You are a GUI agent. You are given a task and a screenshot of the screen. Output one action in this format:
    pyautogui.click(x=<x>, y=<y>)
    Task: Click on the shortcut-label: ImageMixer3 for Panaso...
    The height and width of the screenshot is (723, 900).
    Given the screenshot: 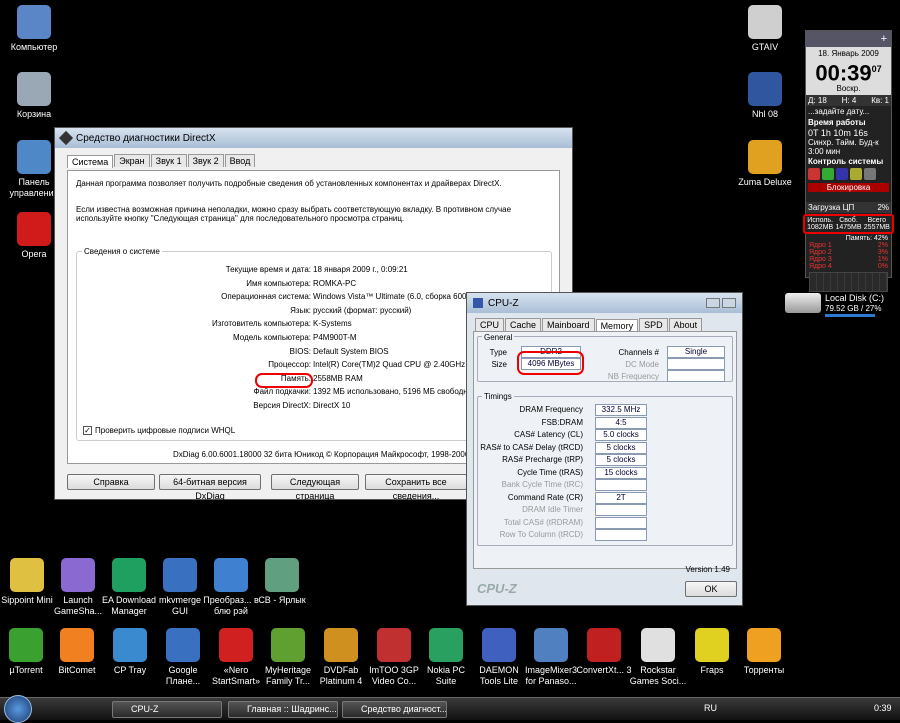 What is the action you would take?
    pyautogui.click(x=551, y=675)
    